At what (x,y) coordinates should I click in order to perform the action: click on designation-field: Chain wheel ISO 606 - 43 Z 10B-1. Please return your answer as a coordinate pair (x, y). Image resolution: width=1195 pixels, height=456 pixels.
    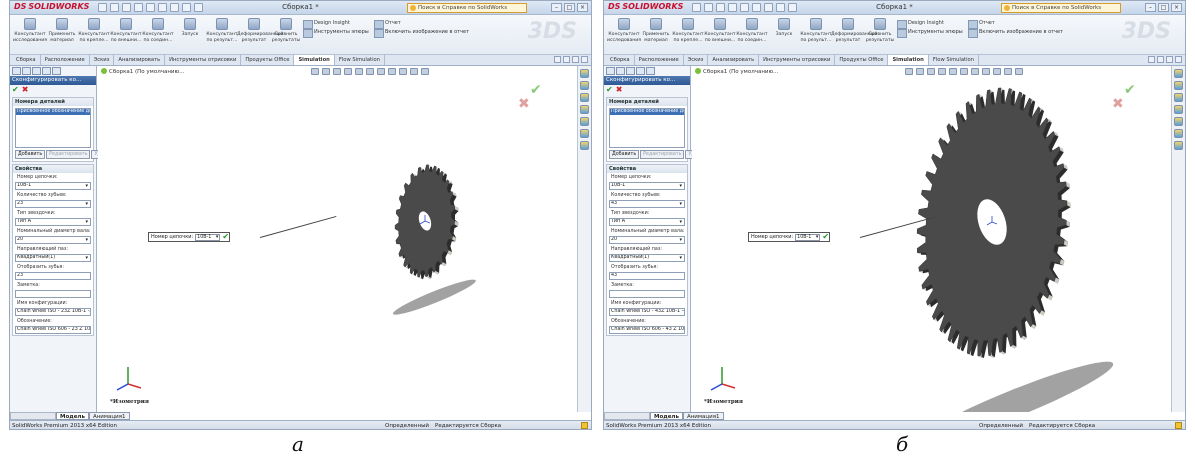
    Looking at the image, I should click on (647, 330).